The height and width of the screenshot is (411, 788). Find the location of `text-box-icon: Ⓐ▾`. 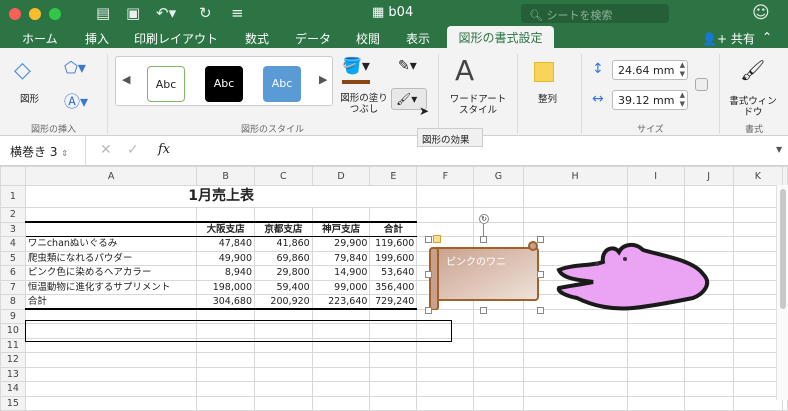

text-box-icon: Ⓐ▾ is located at coordinates (76, 100).